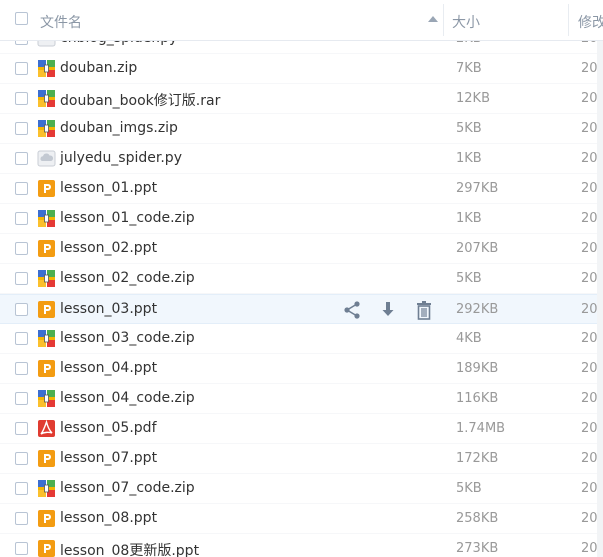  Describe the element at coordinates (469, 338) in the screenshot. I see `file-size: 4KB` at that location.